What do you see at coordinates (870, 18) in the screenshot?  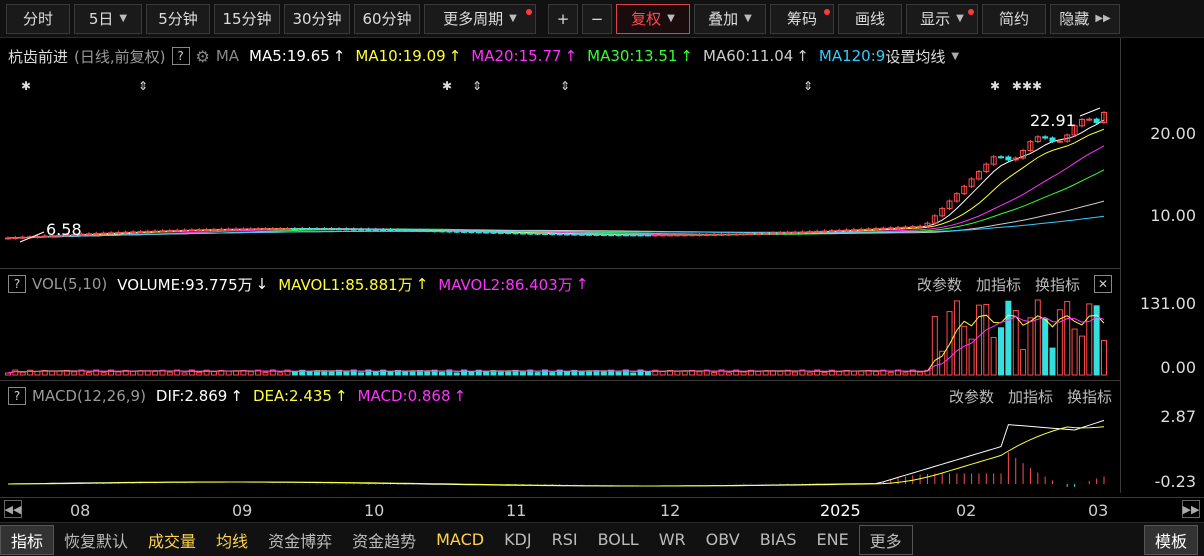 I see `draw-line-button: 画线` at bounding box center [870, 18].